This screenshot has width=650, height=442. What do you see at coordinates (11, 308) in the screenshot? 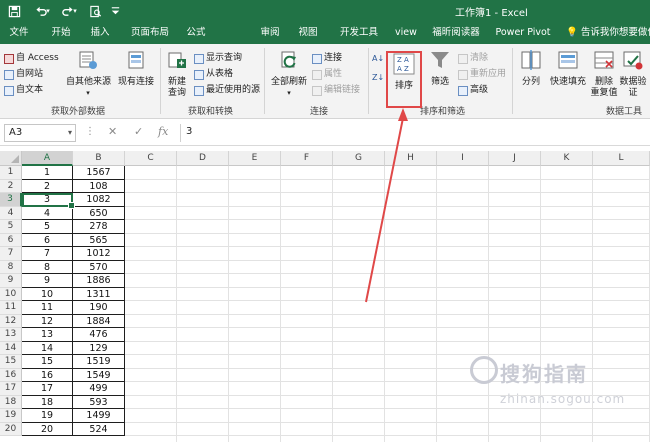
I see `row-header: 11` at bounding box center [11, 308].